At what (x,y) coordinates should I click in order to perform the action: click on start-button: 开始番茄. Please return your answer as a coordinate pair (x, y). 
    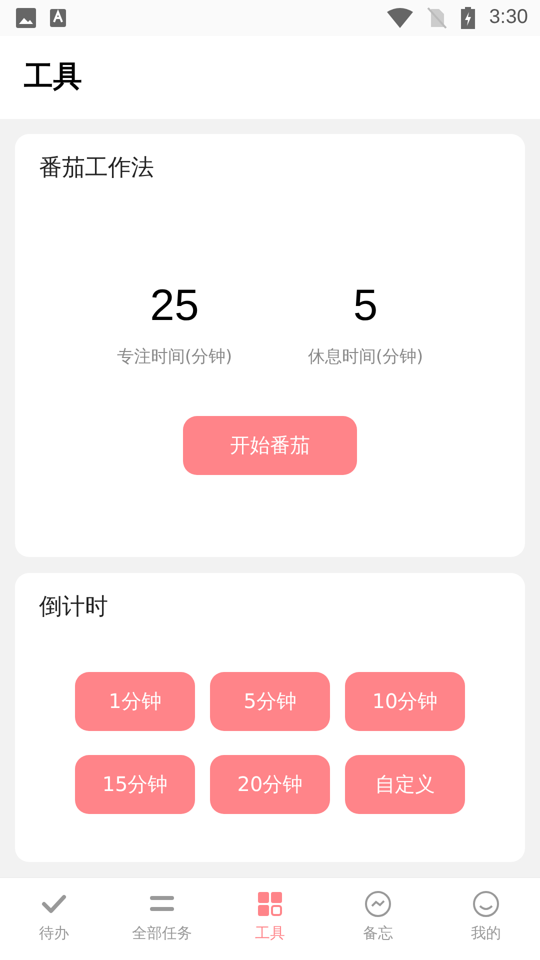
    Looking at the image, I should click on (270, 445).